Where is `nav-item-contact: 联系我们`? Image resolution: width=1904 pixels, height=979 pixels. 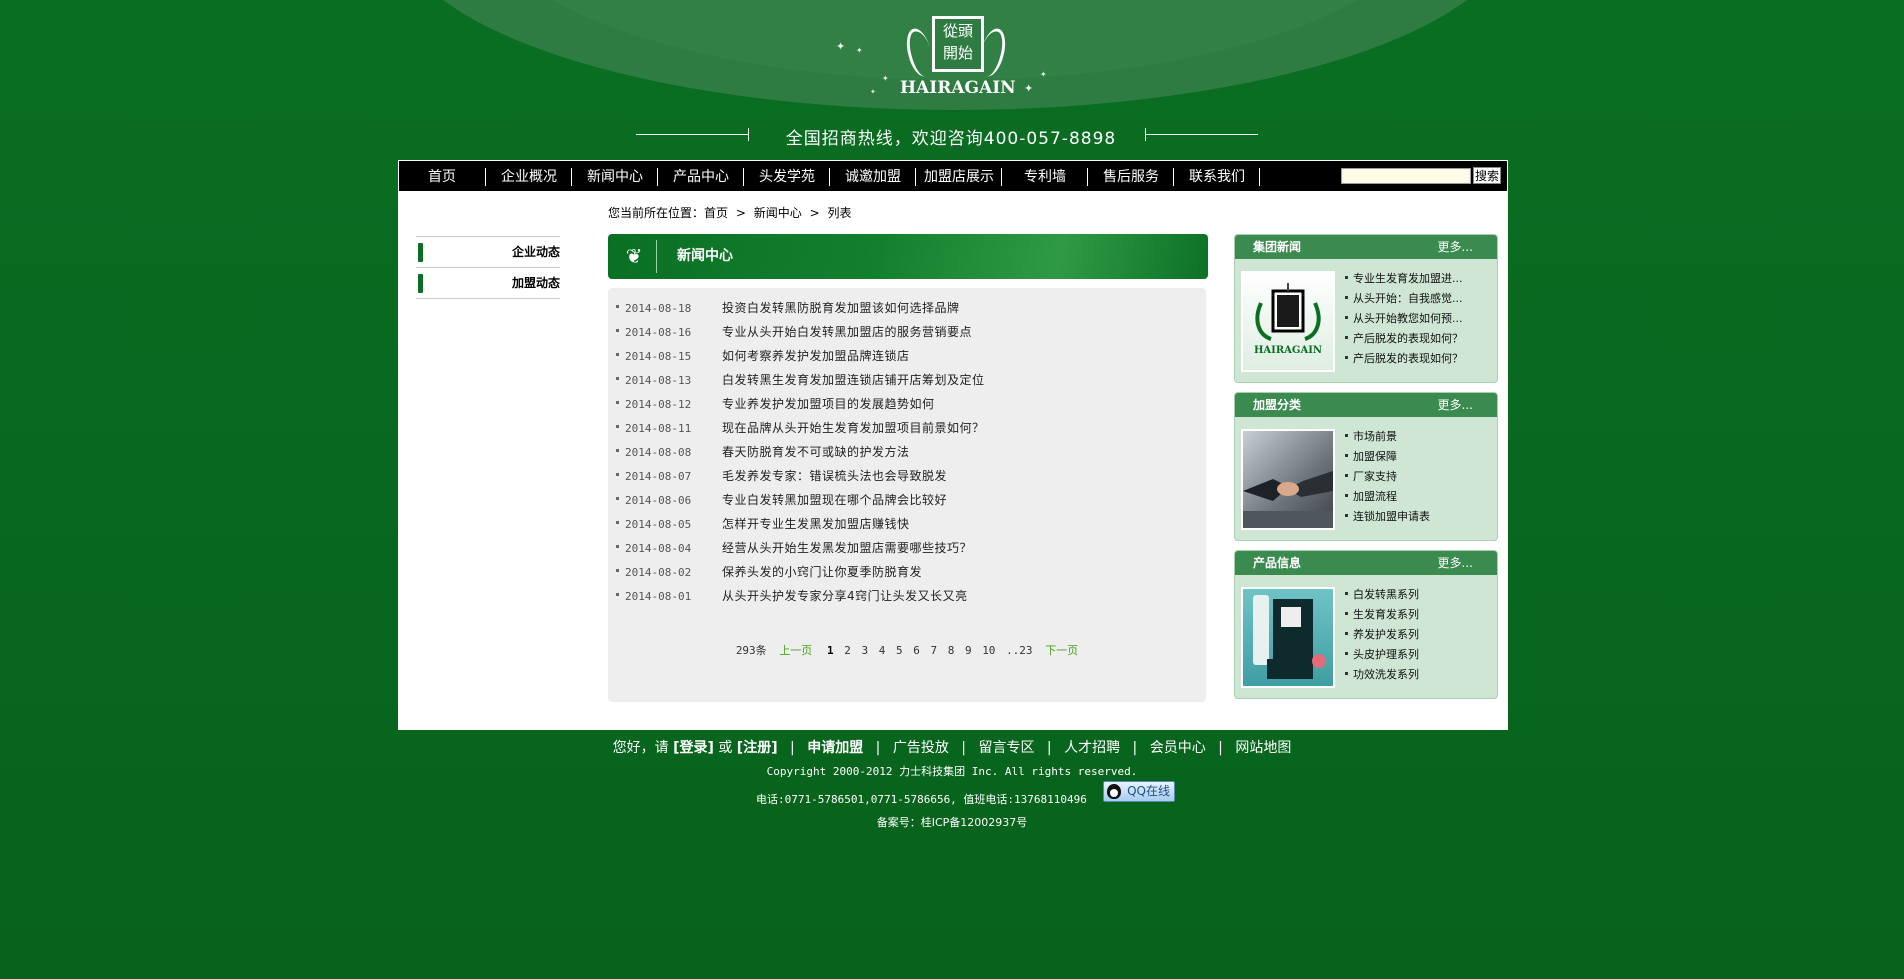
nav-item-contact: 联系我们 is located at coordinates (1217, 177).